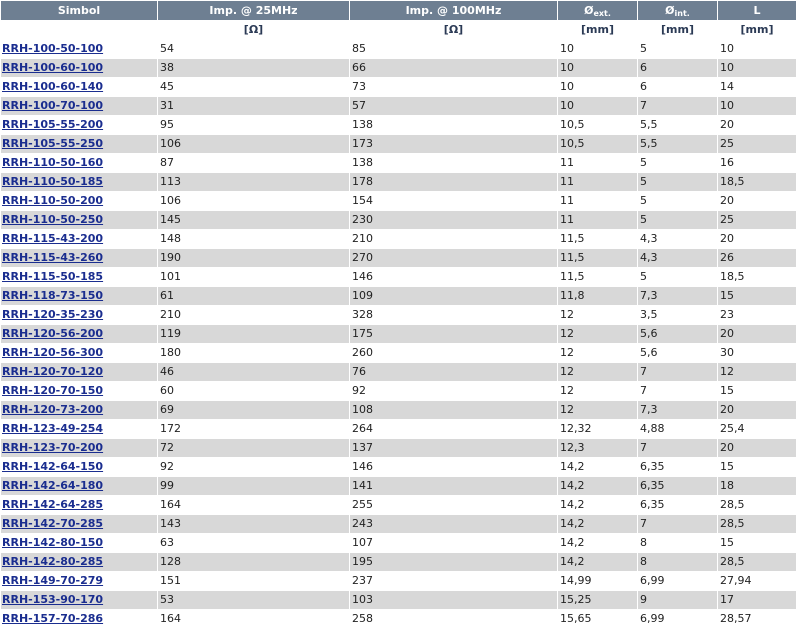  I want to click on cell-imp25: 92, so click(253, 467).